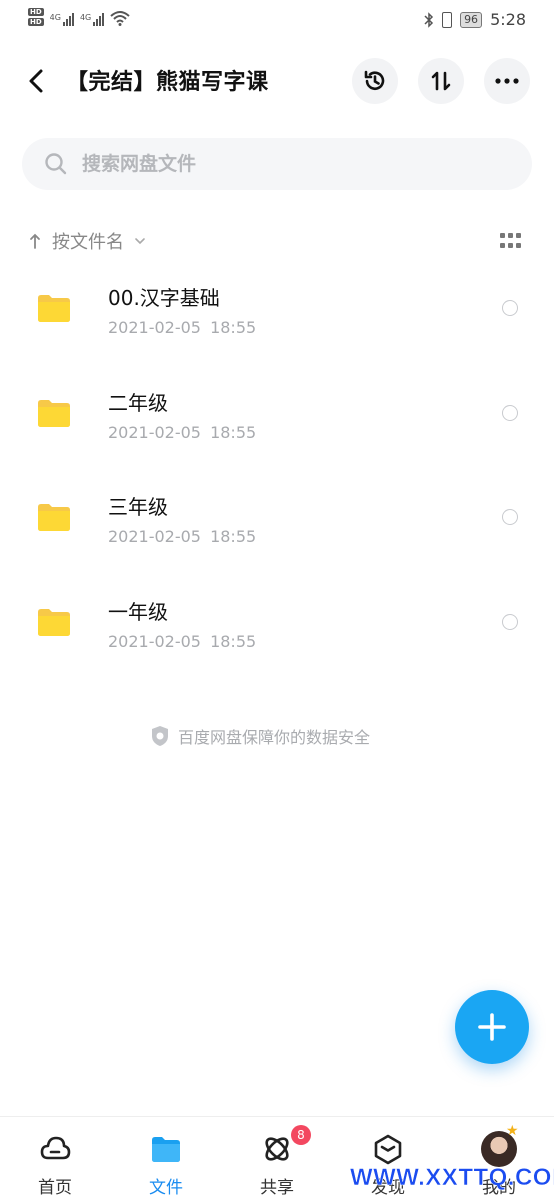 The height and width of the screenshot is (1201, 554). I want to click on status-bar: HD HD 4G 4G 96 5:28, so click(277, 19).